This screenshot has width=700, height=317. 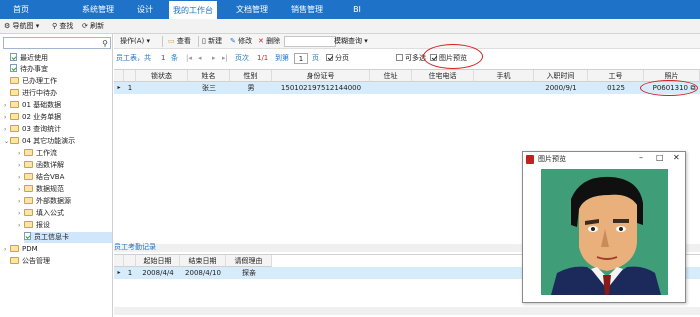 What do you see at coordinates (41, 189) in the screenshot?
I see `sidebar-item-data-spec: › 数据规范` at bounding box center [41, 189].